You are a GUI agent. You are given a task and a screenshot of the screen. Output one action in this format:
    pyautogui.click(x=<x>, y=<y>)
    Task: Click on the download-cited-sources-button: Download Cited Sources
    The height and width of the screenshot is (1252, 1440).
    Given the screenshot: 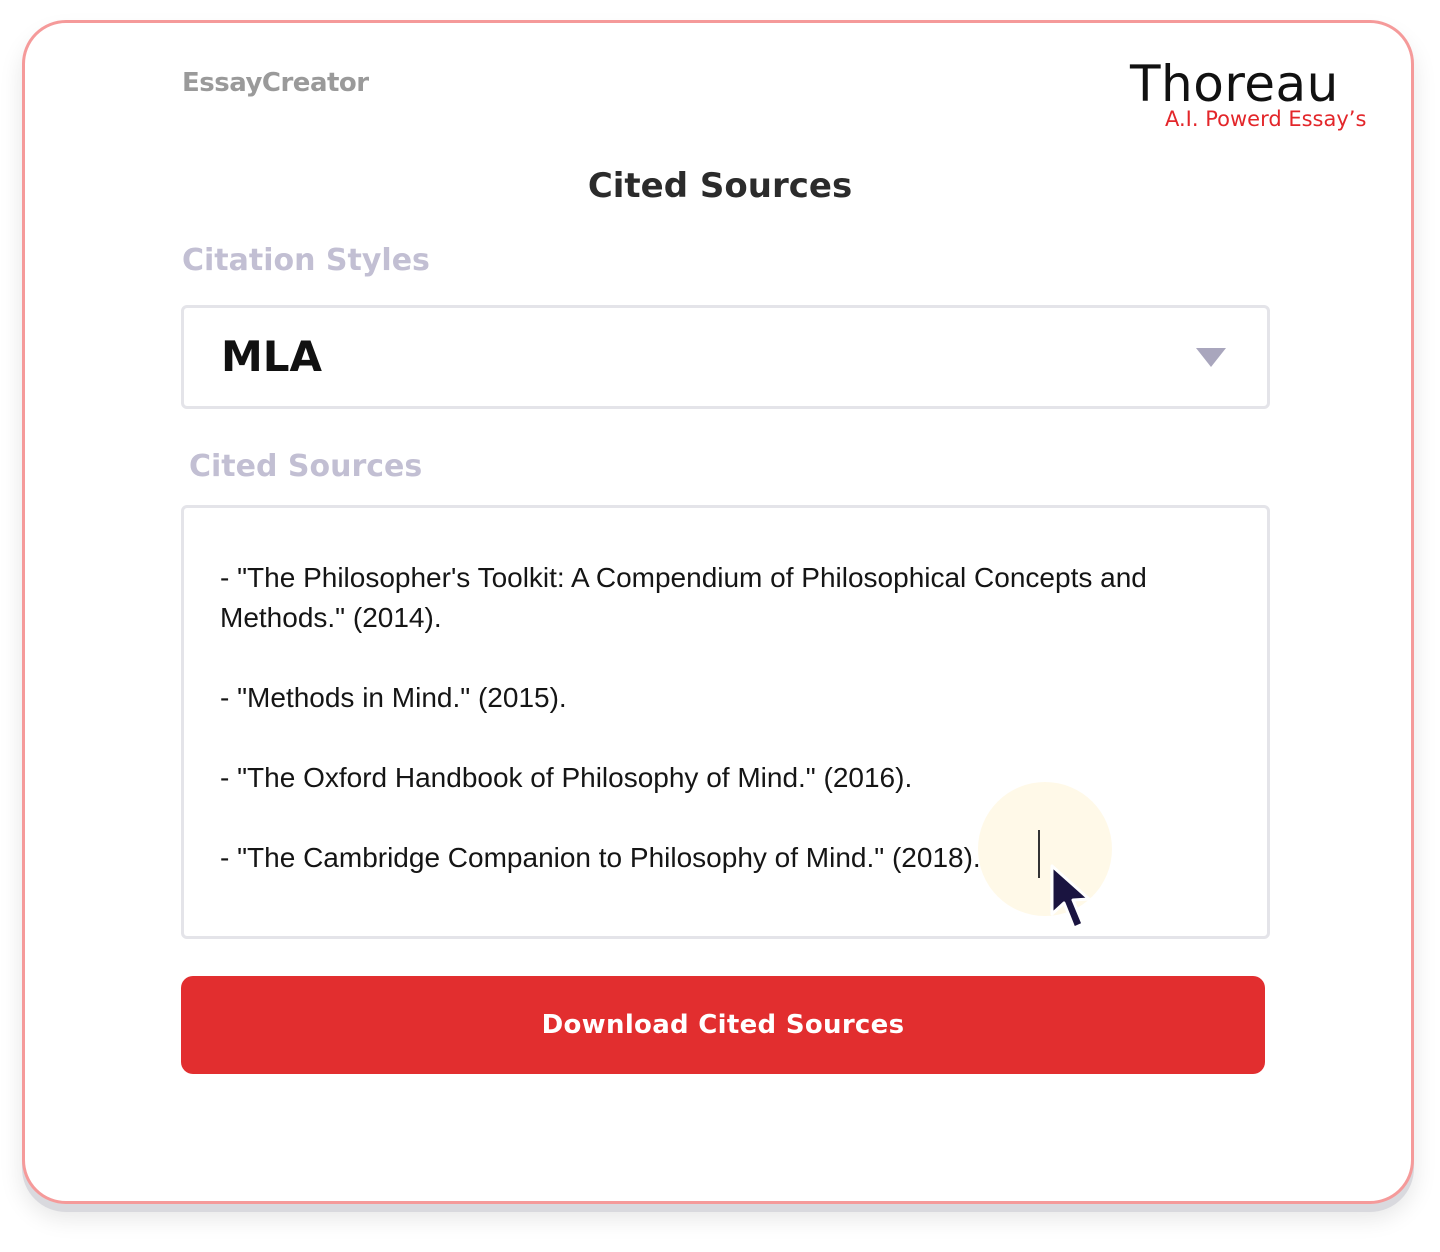 What is the action you would take?
    pyautogui.click(x=723, y=1025)
    